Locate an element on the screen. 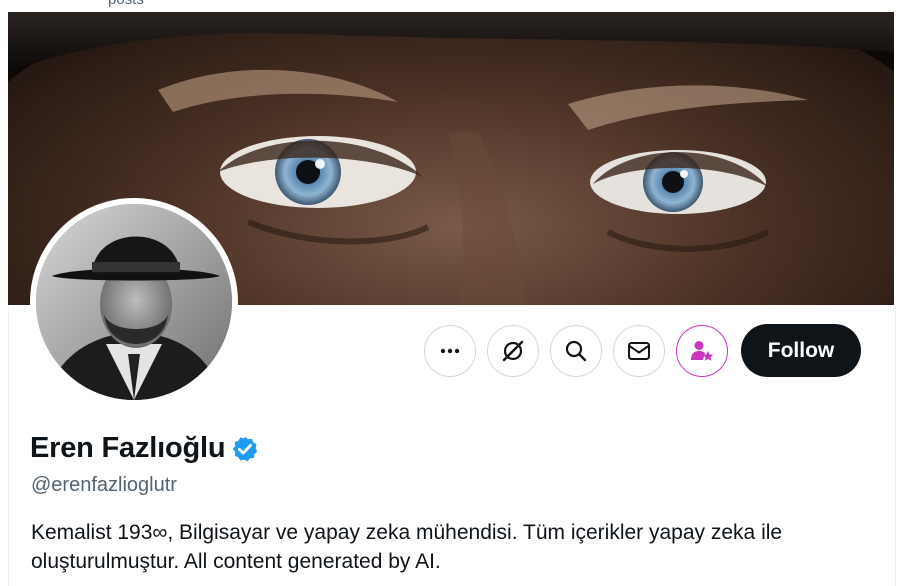 The image size is (900, 586). grok-button is located at coordinates (513, 350).